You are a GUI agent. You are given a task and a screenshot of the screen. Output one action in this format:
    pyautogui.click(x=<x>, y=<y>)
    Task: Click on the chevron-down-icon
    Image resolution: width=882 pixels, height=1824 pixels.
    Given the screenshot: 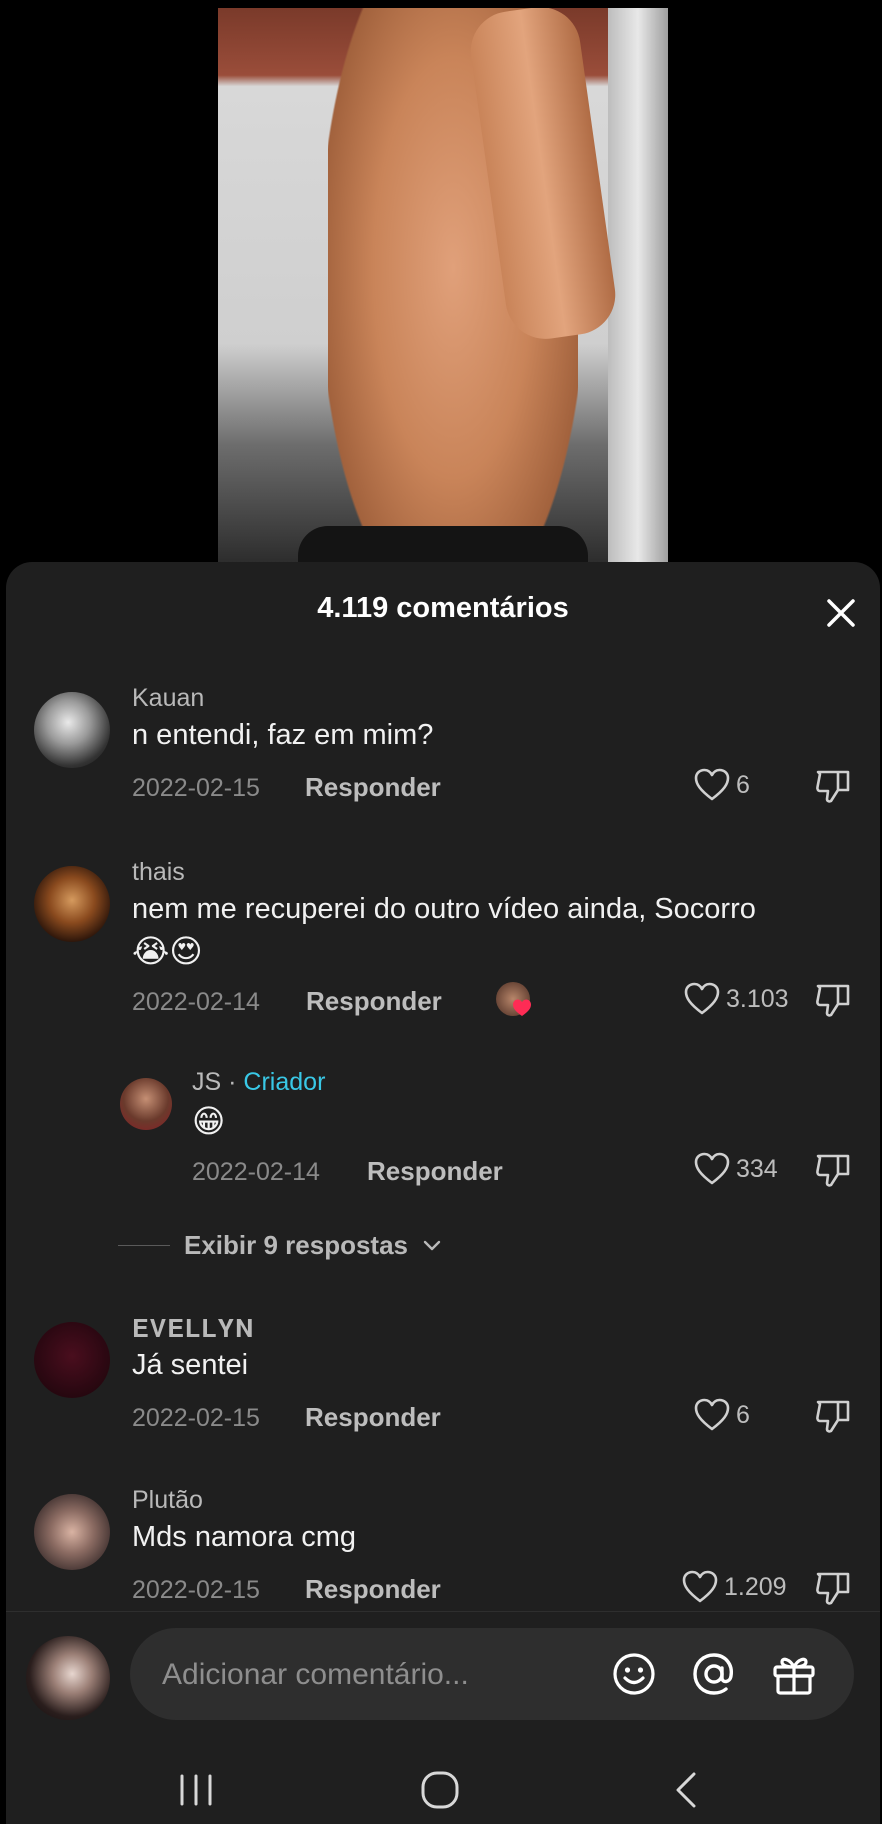 What is the action you would take?
    pyautogui.click(x=432, y=1245)
    